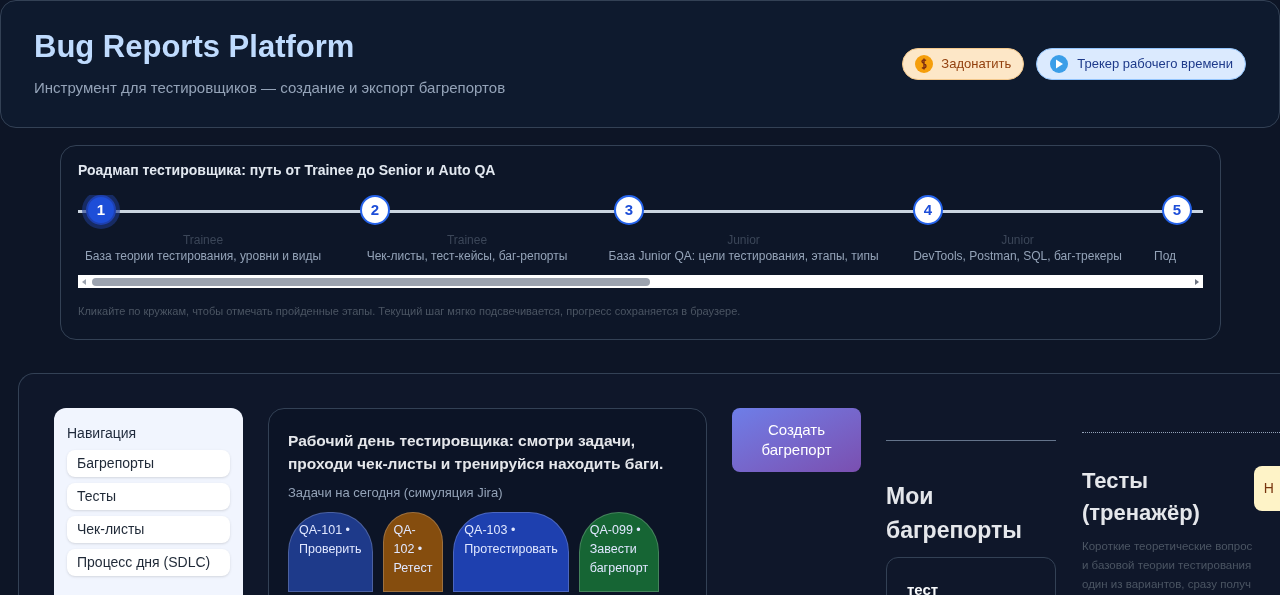 The height and width of the screenshot is (595, 1280). I want to click on app-title: Bug Reports Platform, so click(195, 46).